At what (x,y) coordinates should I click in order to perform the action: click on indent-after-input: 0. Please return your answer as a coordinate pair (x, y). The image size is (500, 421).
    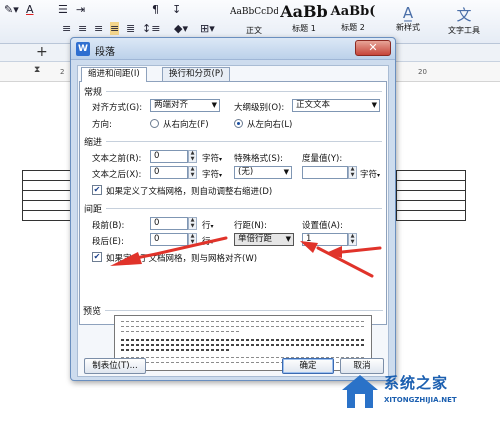
    Looking at the image, I should click on (169, 172).